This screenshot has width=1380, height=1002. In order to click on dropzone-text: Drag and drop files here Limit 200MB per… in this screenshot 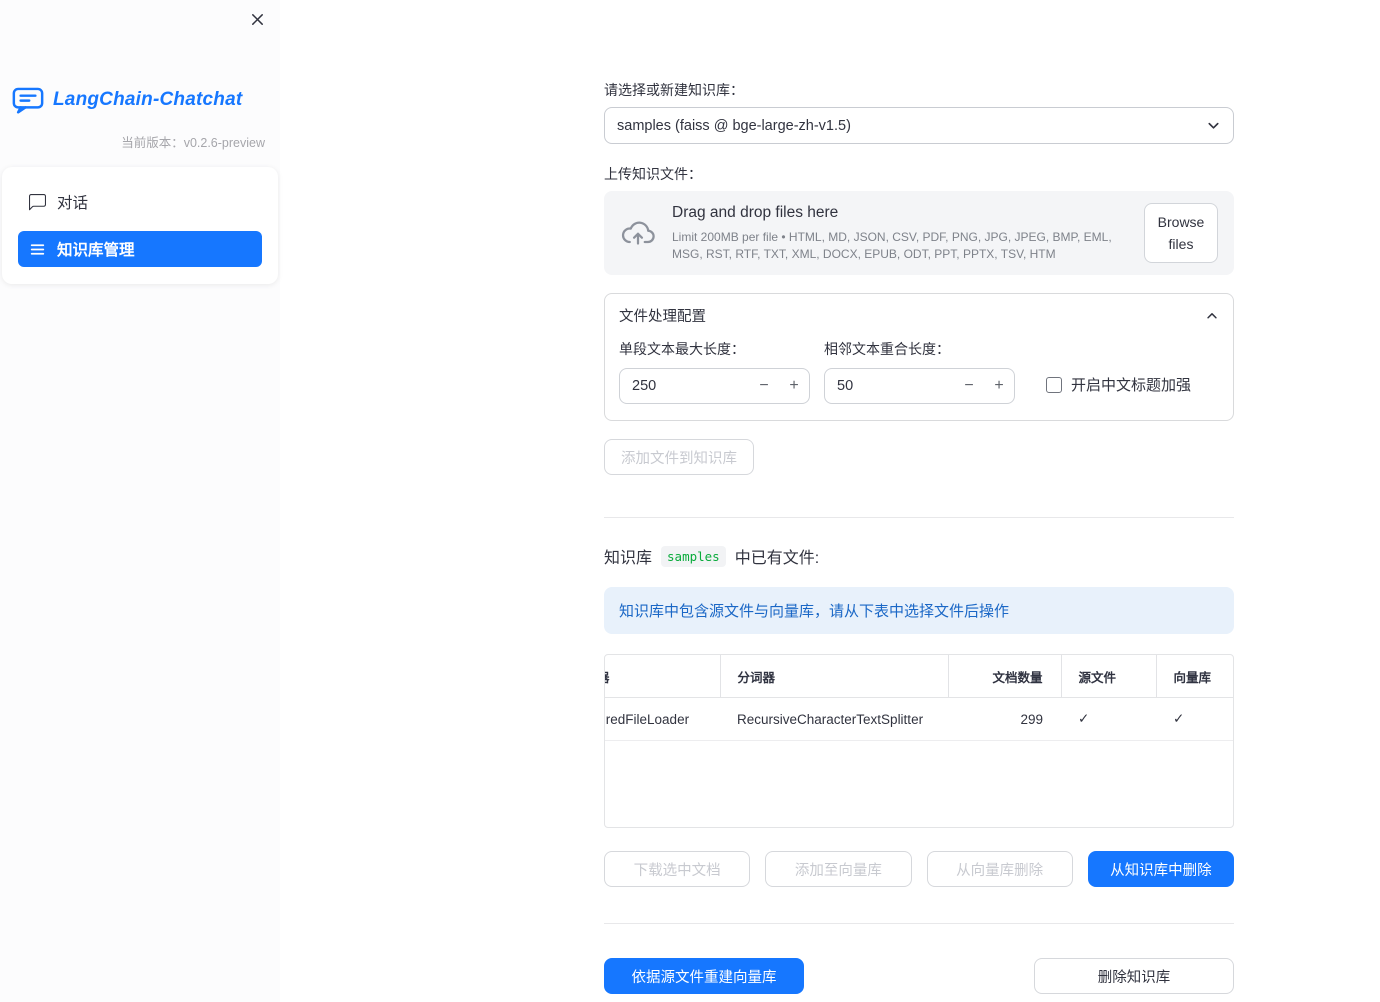, I will do `click(900, 232)`.